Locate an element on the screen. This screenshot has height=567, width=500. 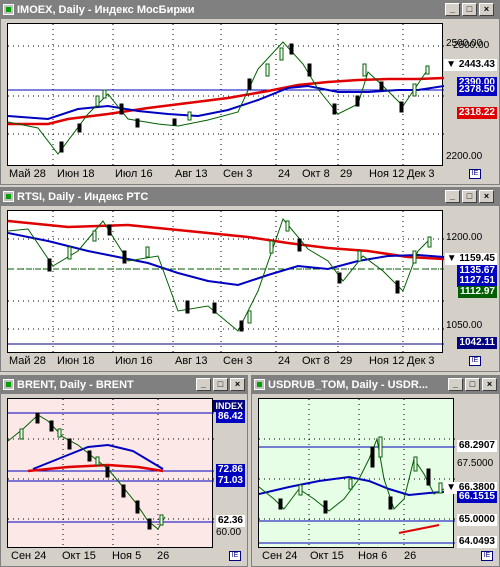
rtsi-low-value: 1042.11 is located at coordinates (477, 342).